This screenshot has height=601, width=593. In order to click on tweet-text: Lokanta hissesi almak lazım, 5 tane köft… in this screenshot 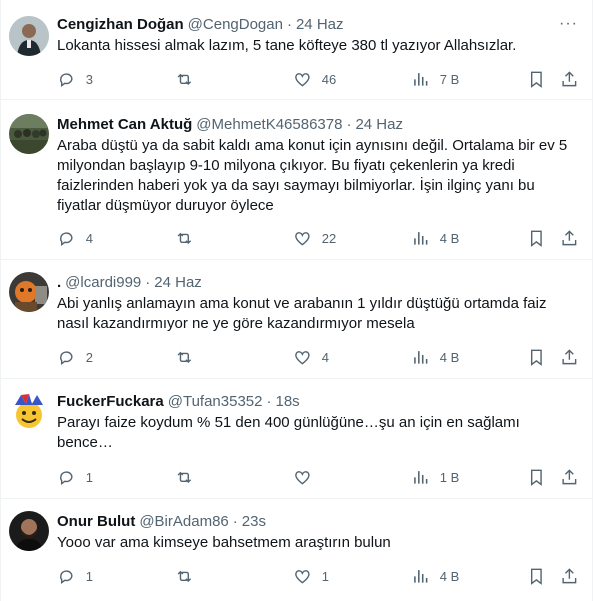, I will do `click(287, 45)`.